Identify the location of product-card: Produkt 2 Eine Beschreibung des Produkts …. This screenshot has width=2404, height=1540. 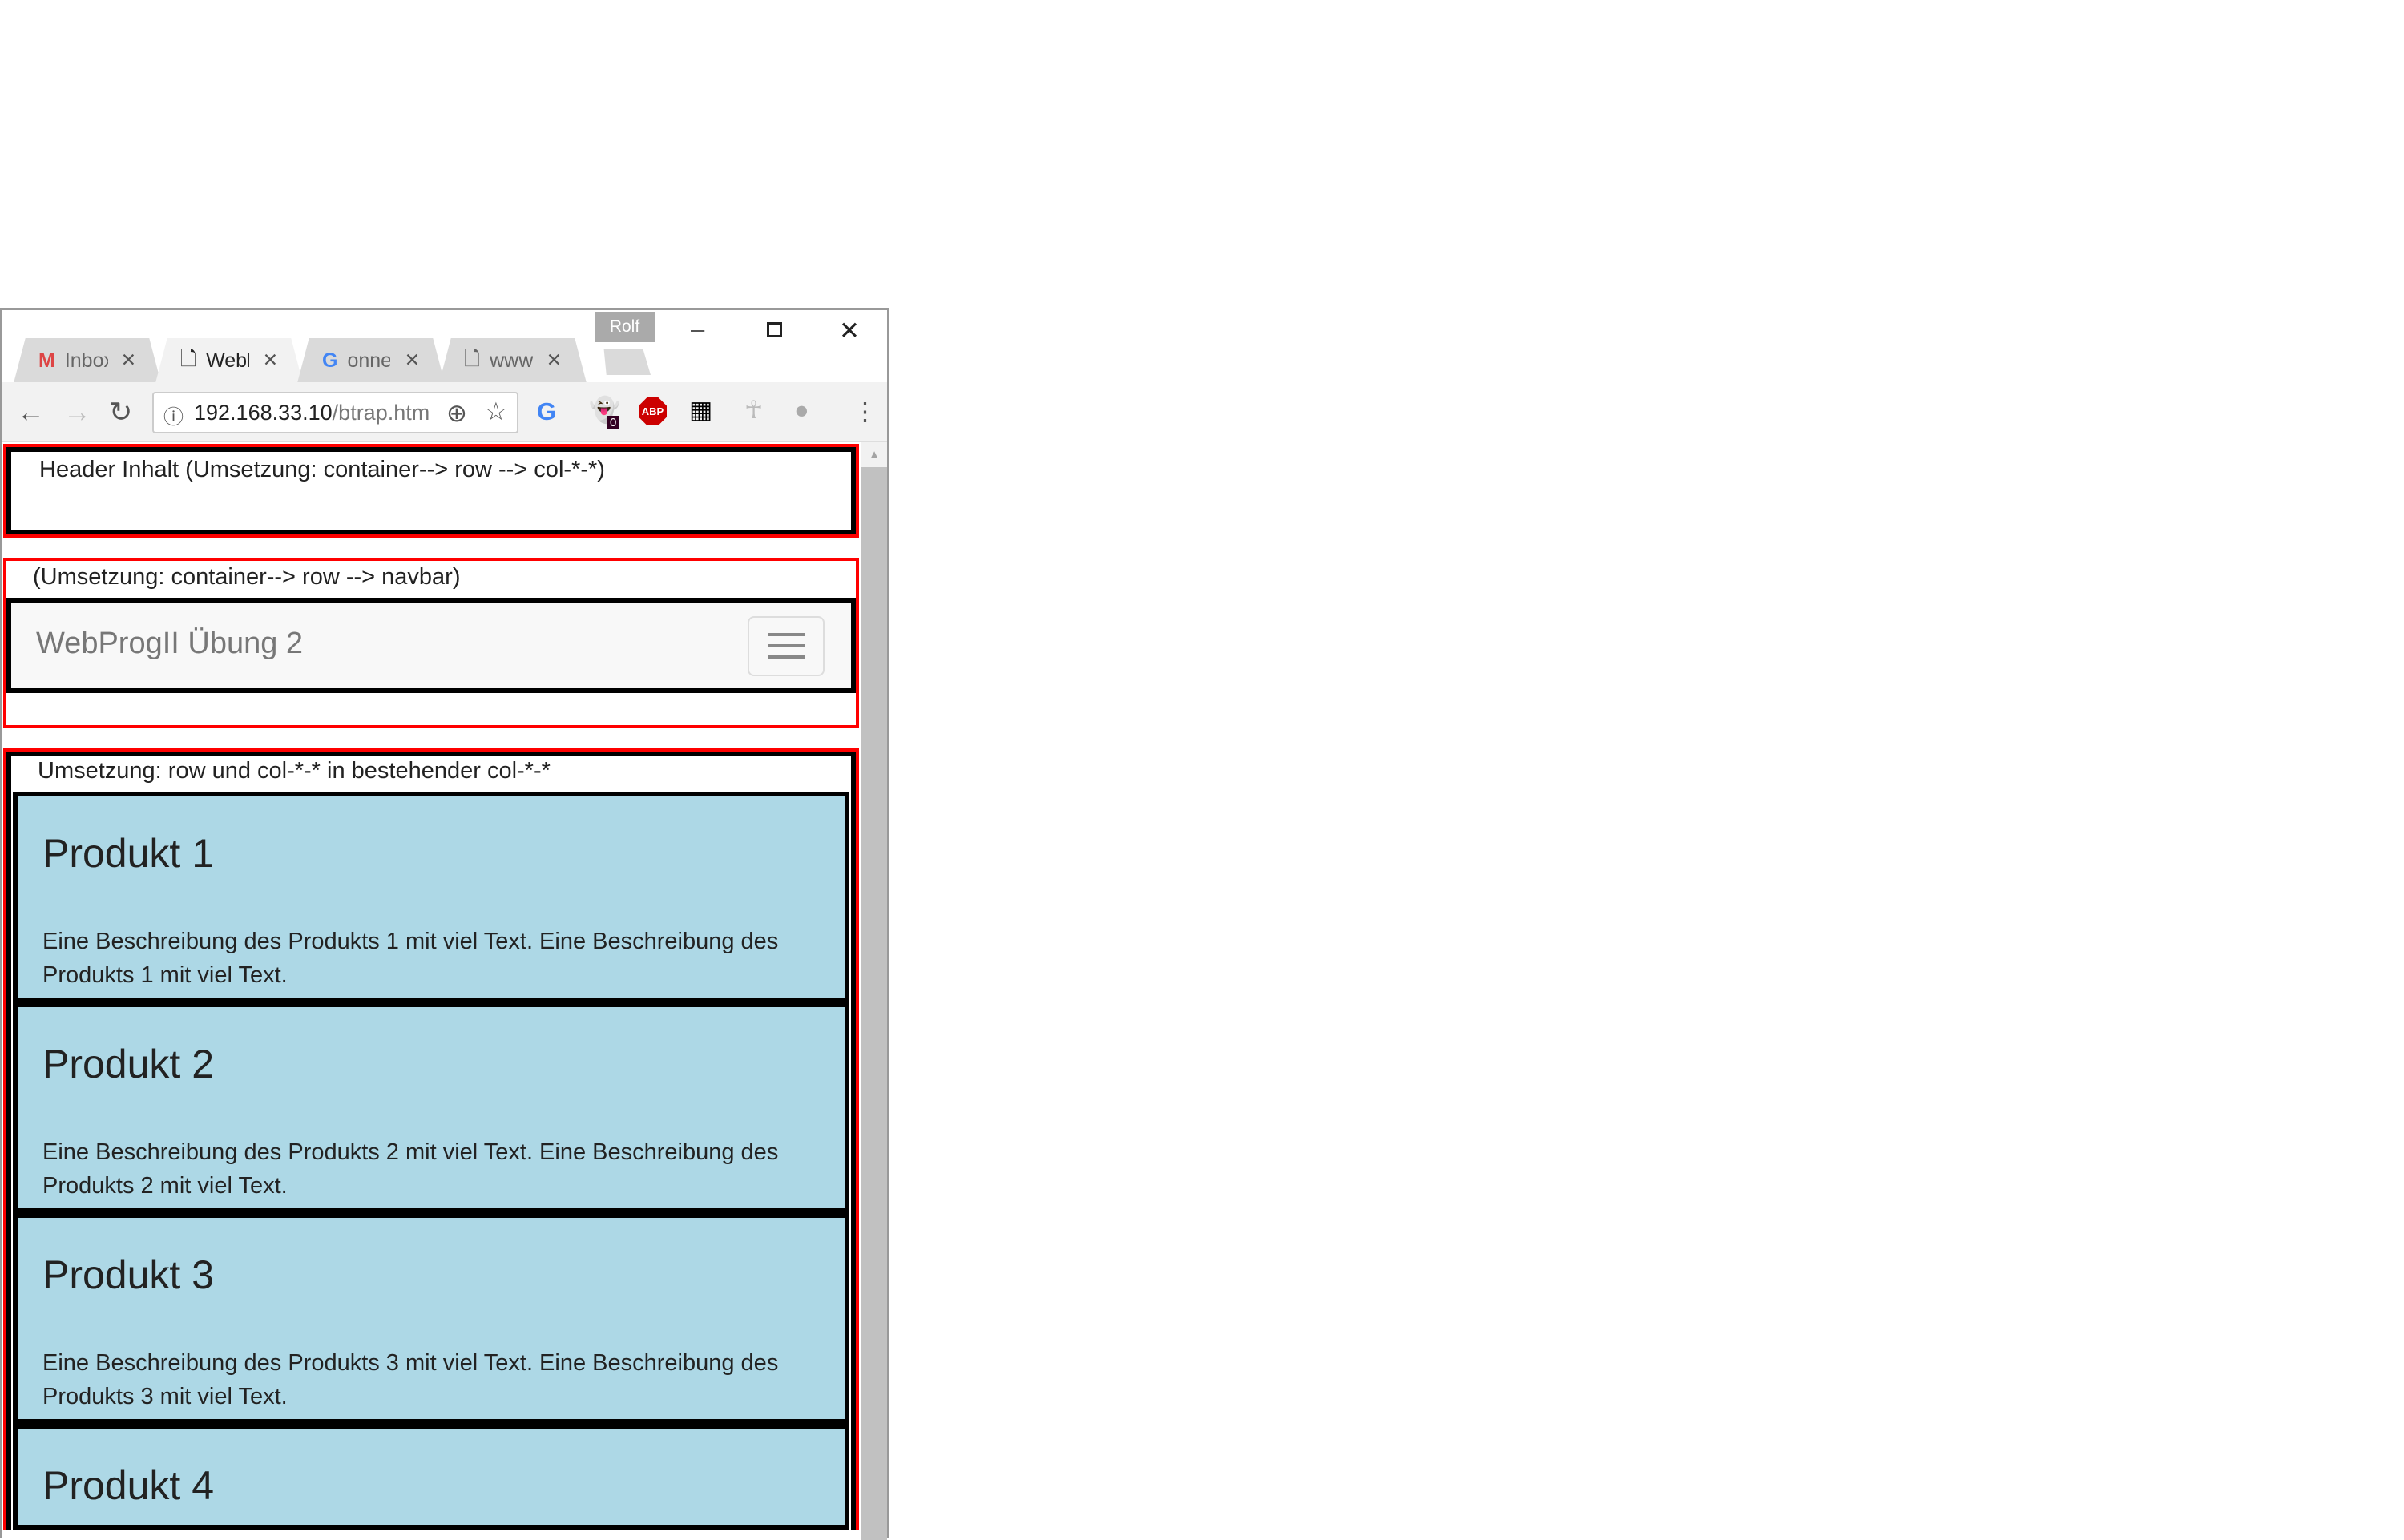
(431, 1107).